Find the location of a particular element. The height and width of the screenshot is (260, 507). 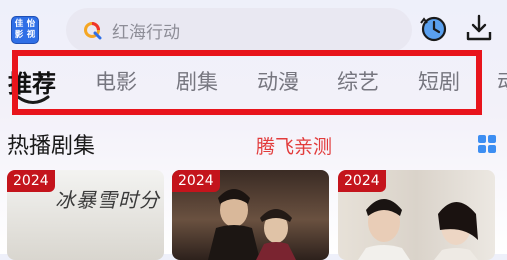

search-placeholder: 红海行动 is located at coordinates (146, 32).